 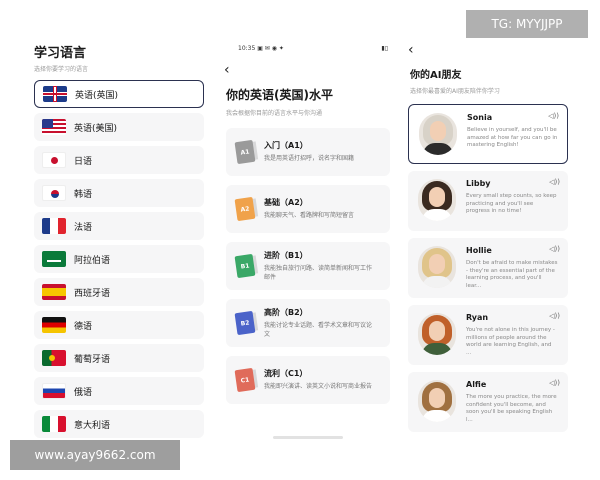 I want to click on page-title: 你的英语(英国)水平, so click(x=279, y=95).